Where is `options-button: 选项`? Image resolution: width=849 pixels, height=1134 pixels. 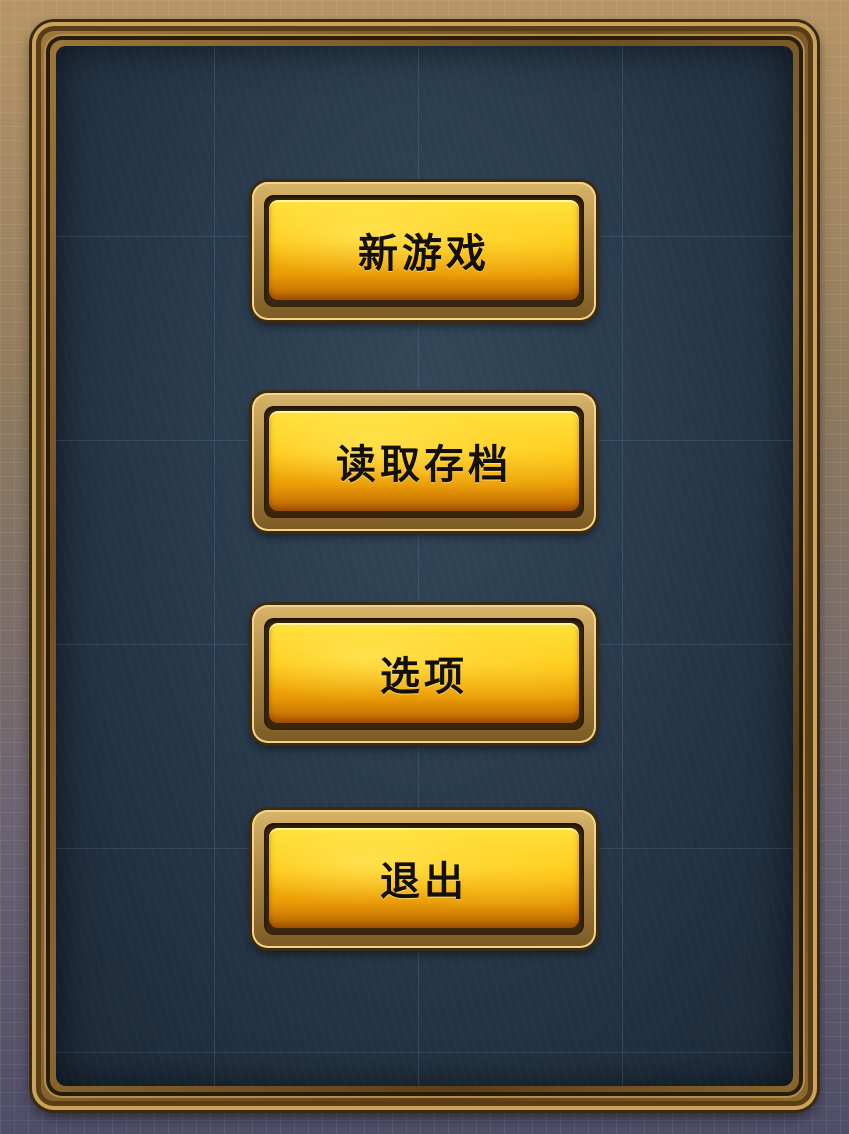 options-button: 选项 is located at coordinates (424, 674).